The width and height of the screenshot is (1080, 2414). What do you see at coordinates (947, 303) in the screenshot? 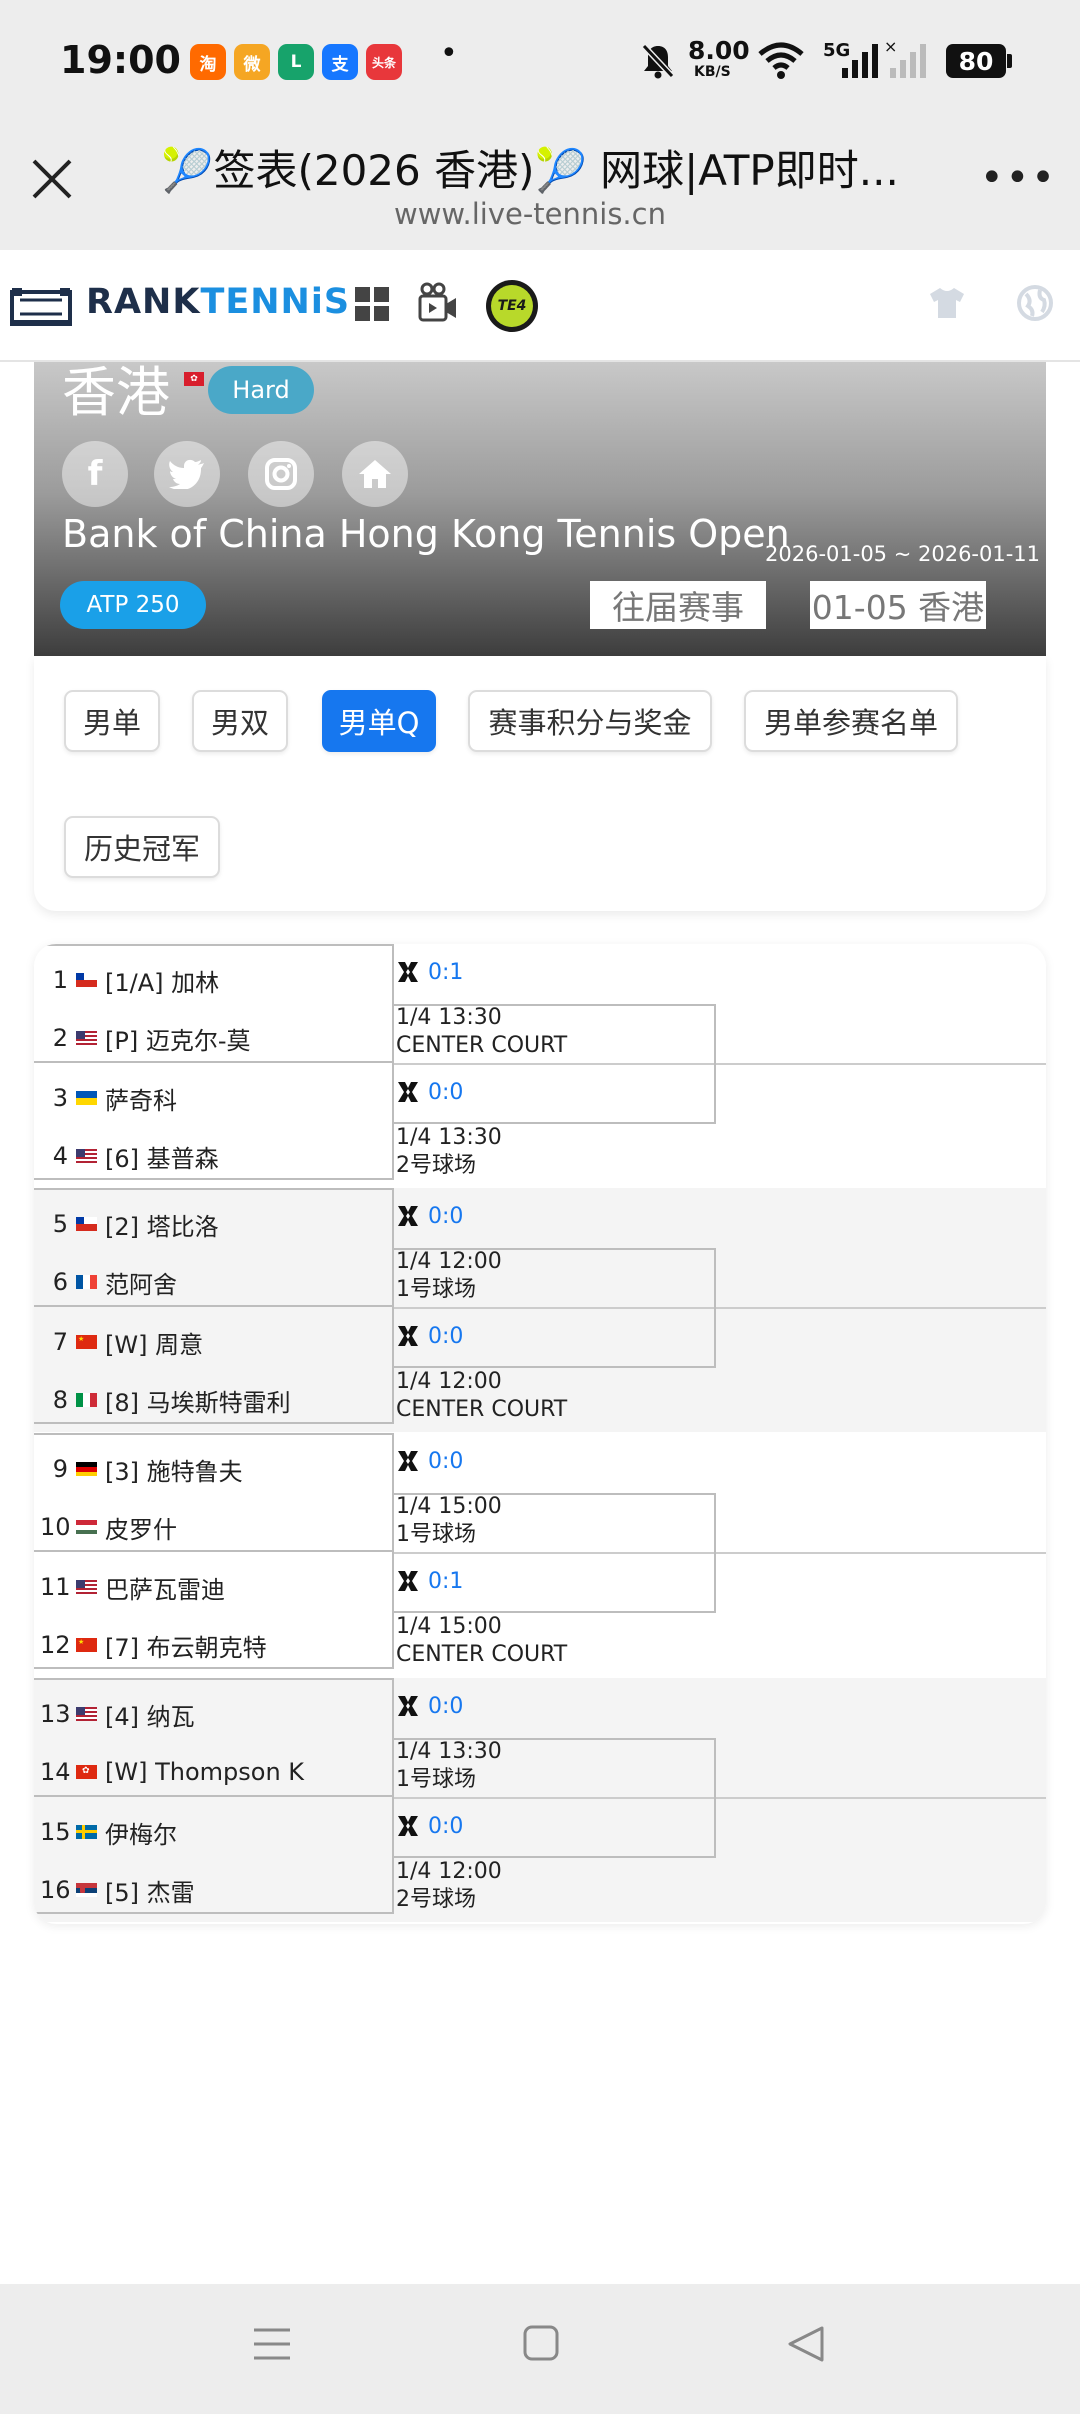
I see `shirt-icon` at bounding box center [947, 303].